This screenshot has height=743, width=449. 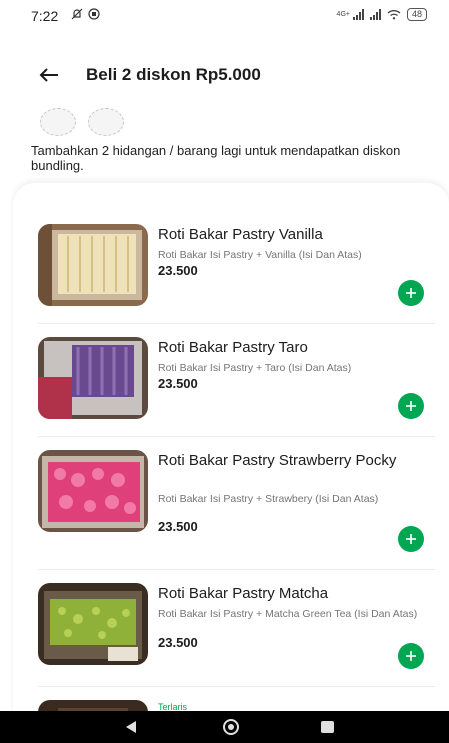 What do you see at coordinates (240, 234) in the screenshot?
I see `item-name: Roti Bakar Pastry Vanilla` at bounding box center [240, 234].